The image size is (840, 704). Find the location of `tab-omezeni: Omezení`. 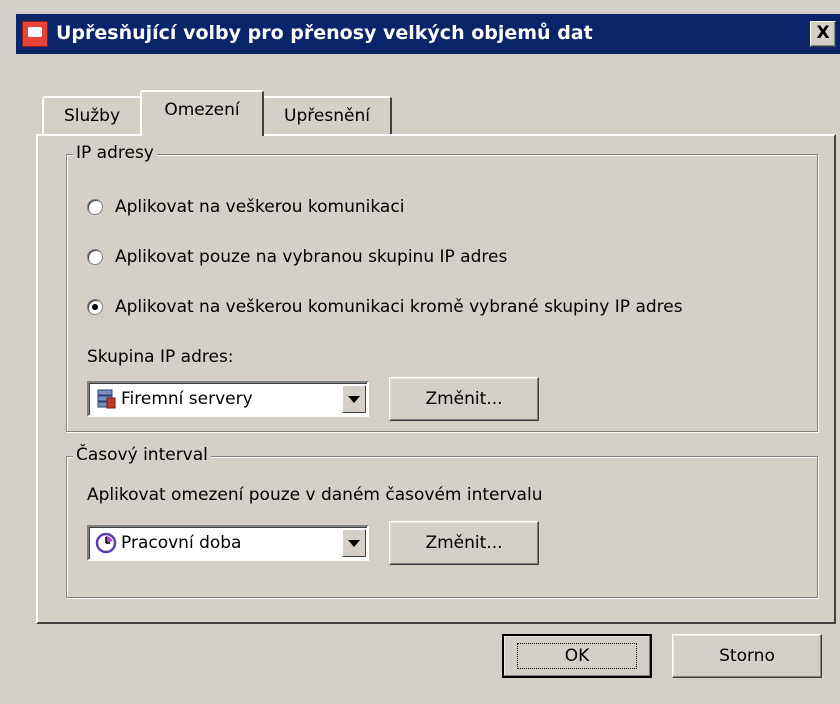

tab-omezeni: Omezení is located at coordinates (202, 113).